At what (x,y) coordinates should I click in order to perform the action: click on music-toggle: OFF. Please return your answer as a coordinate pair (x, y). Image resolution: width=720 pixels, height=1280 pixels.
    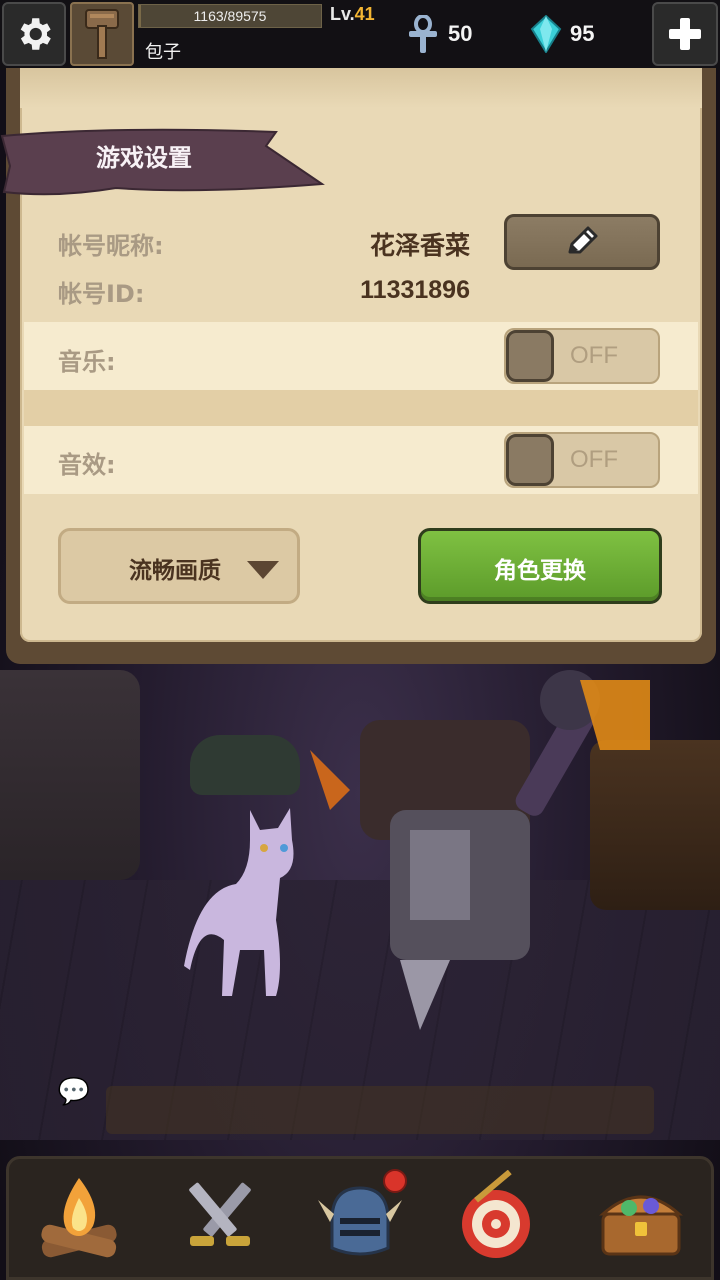
    Looking at the image, I should click on (582, 356).